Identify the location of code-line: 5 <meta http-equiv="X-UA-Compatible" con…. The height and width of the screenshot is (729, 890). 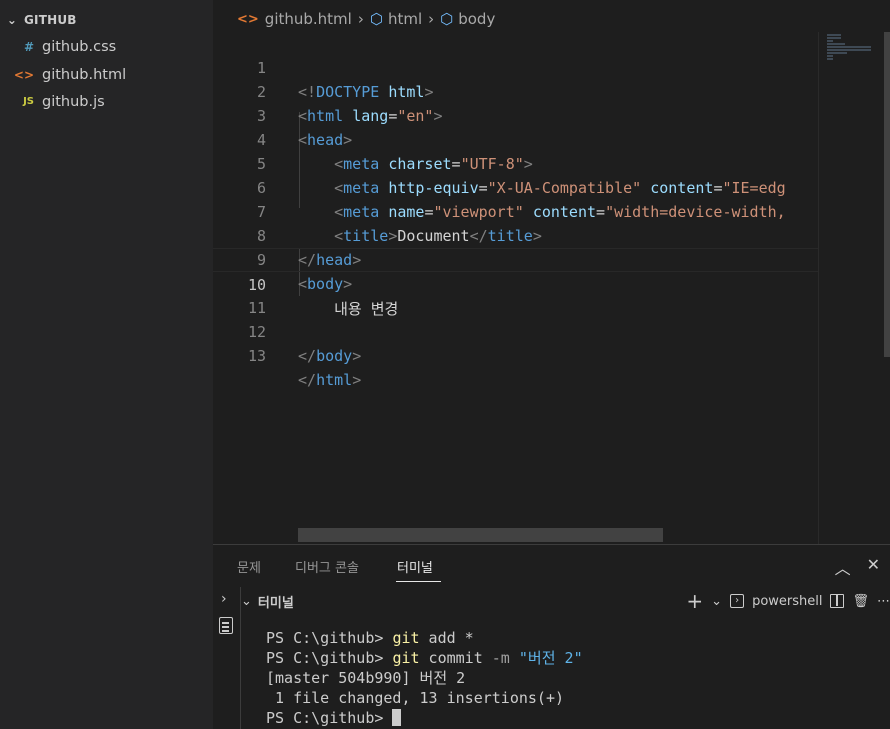
(515, 162).